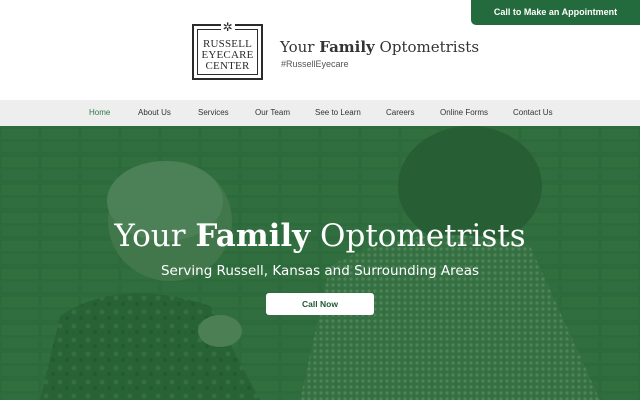  What do you see at coordinates (320, 304) in the screenshot?
I see `call-now-button: Call Now` at bounding box center [320, 304].